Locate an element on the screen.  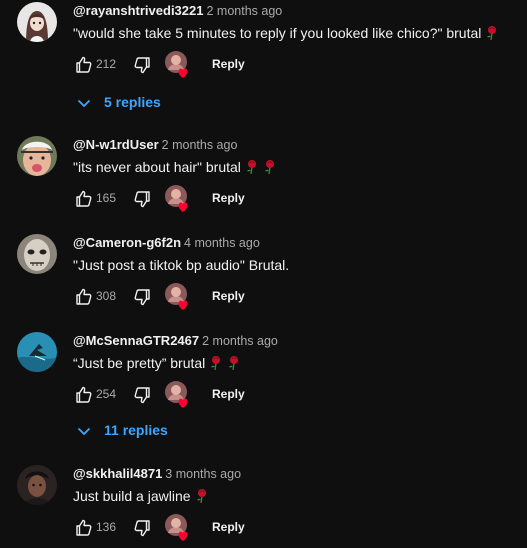
comment-header: @N-w1rdUser 2 months ago is located at coordinates (155, 145).